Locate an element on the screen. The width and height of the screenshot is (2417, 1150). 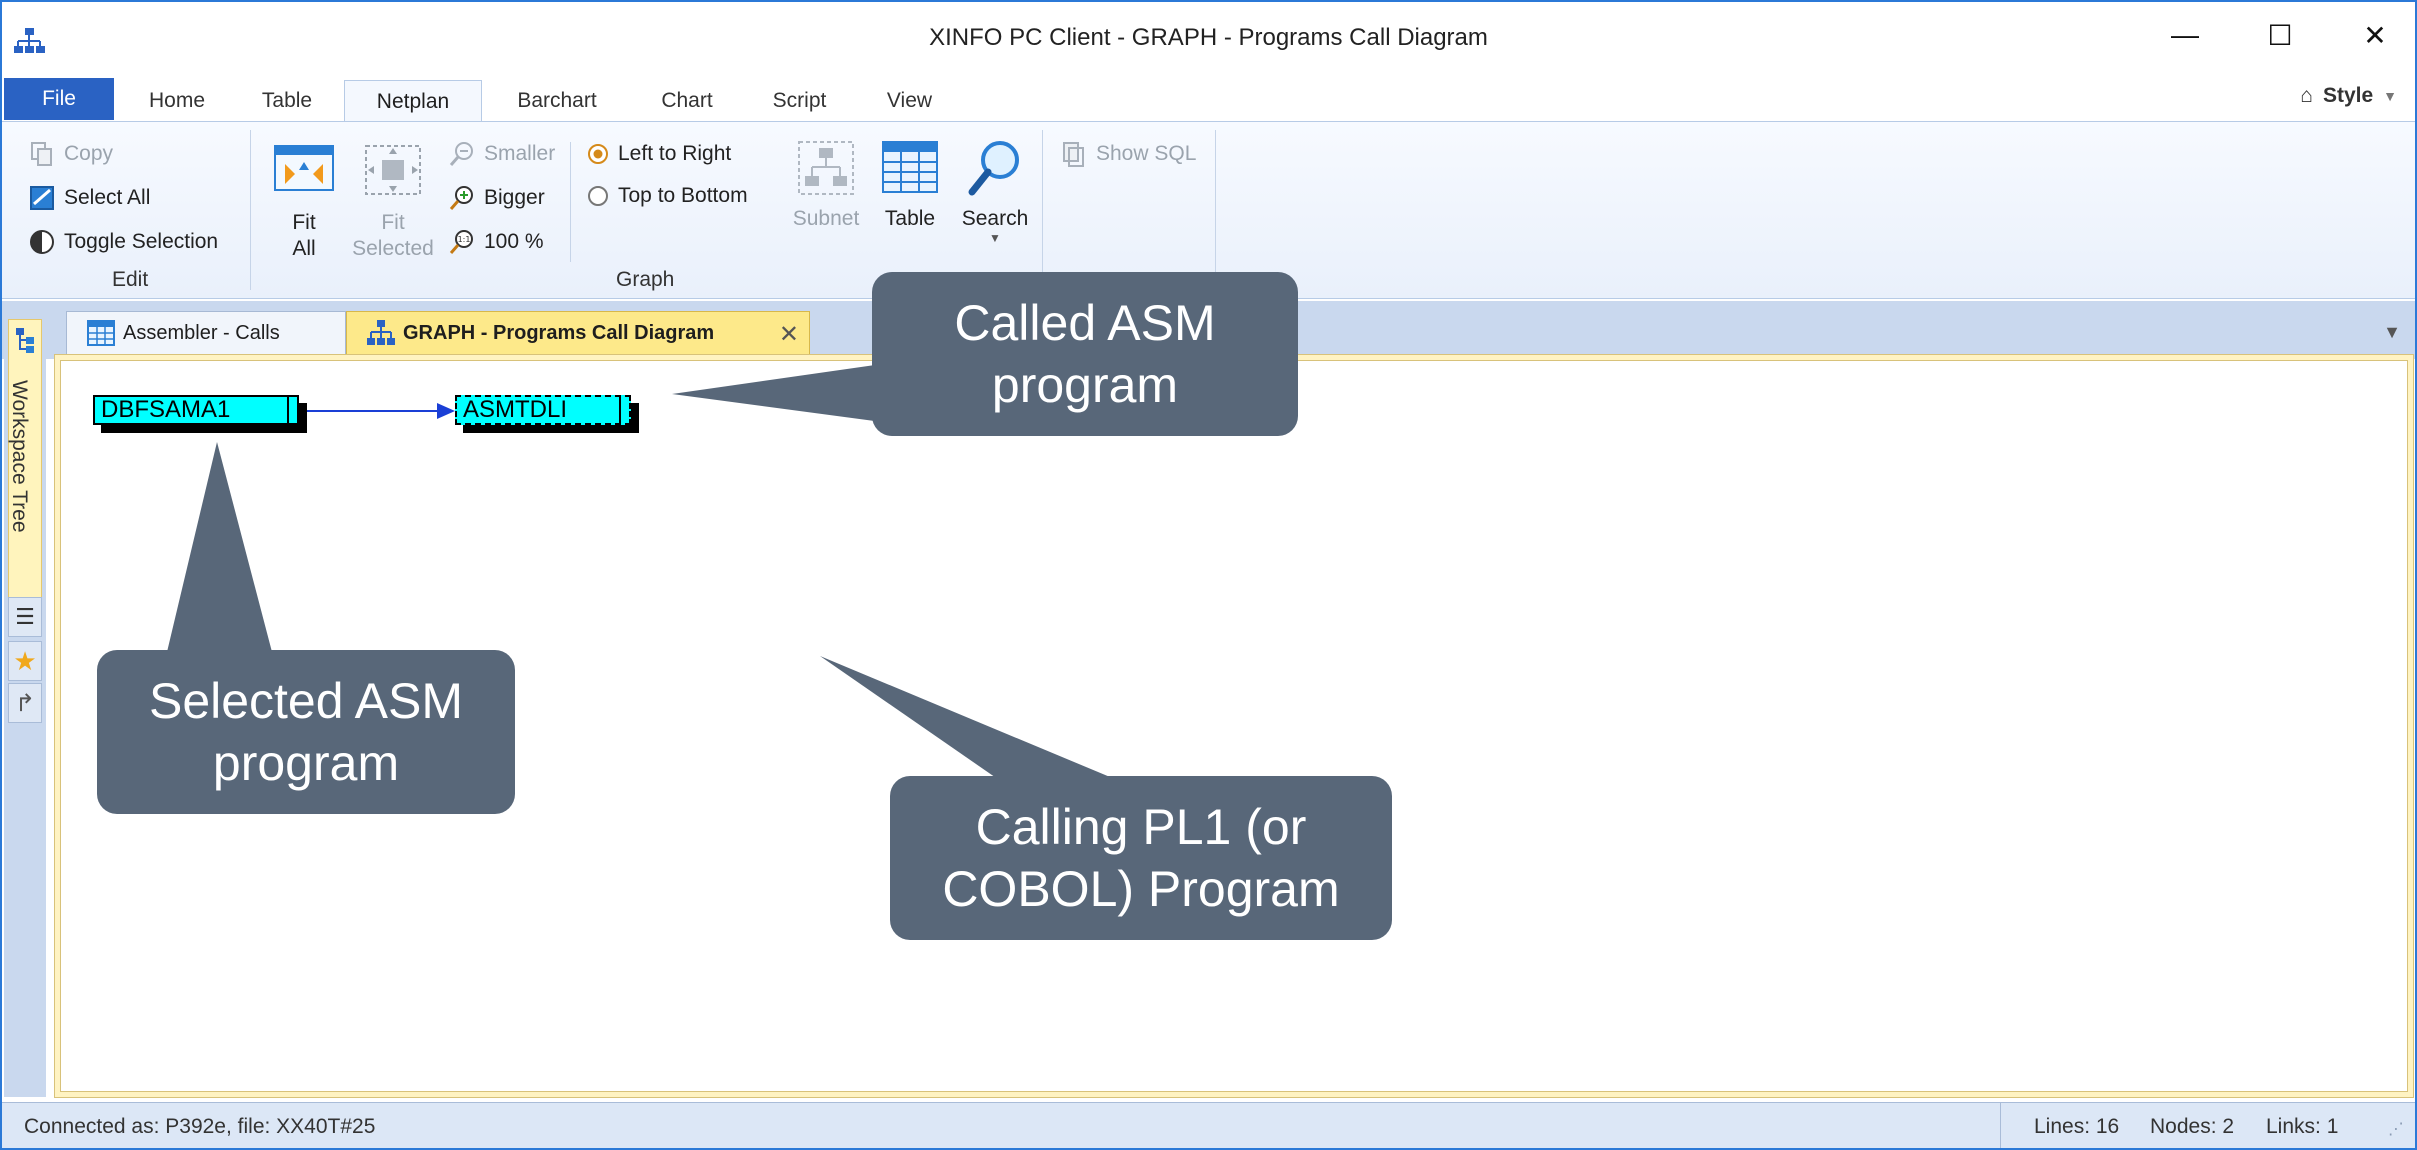
callout-calling-program: Calling PL1 (or COBOL) Program is located at coordinates (1141, 858).